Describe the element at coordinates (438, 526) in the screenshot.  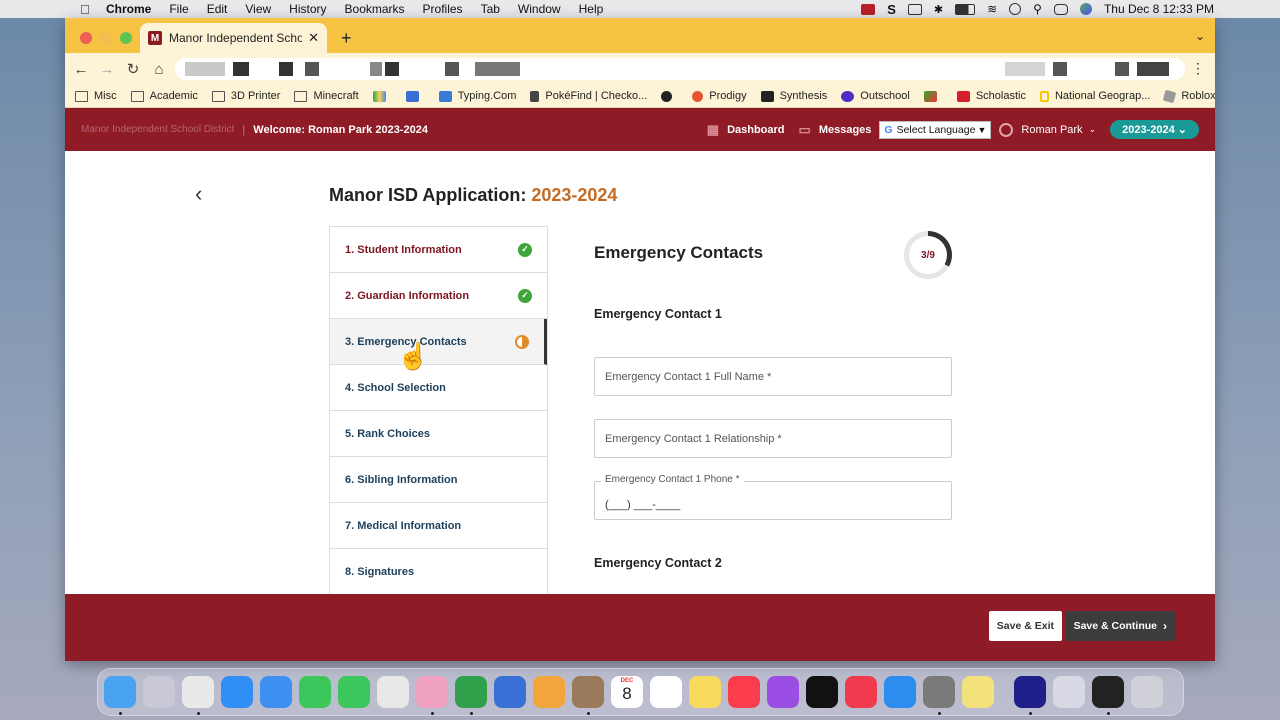
I see `step-medical-information: 7. Medical Information` at that location.